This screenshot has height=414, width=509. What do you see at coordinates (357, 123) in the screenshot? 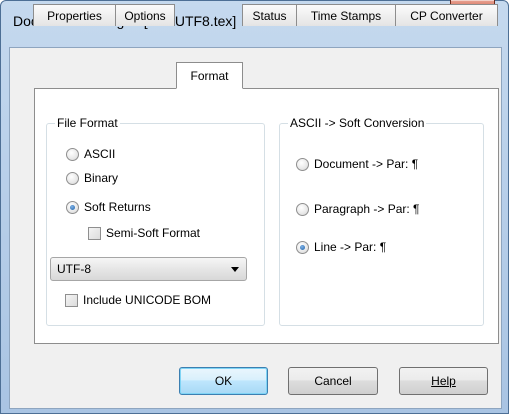
I see `conversion-title: ASCII -> Soft Conversion` at bounding box center [357, 123].